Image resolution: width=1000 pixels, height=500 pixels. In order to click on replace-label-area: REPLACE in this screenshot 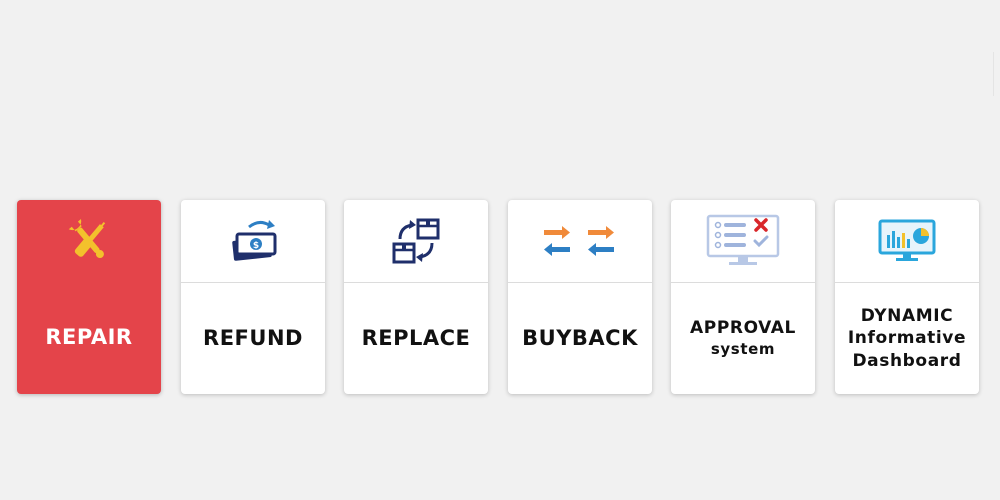, I will do `click(416, 338)`.